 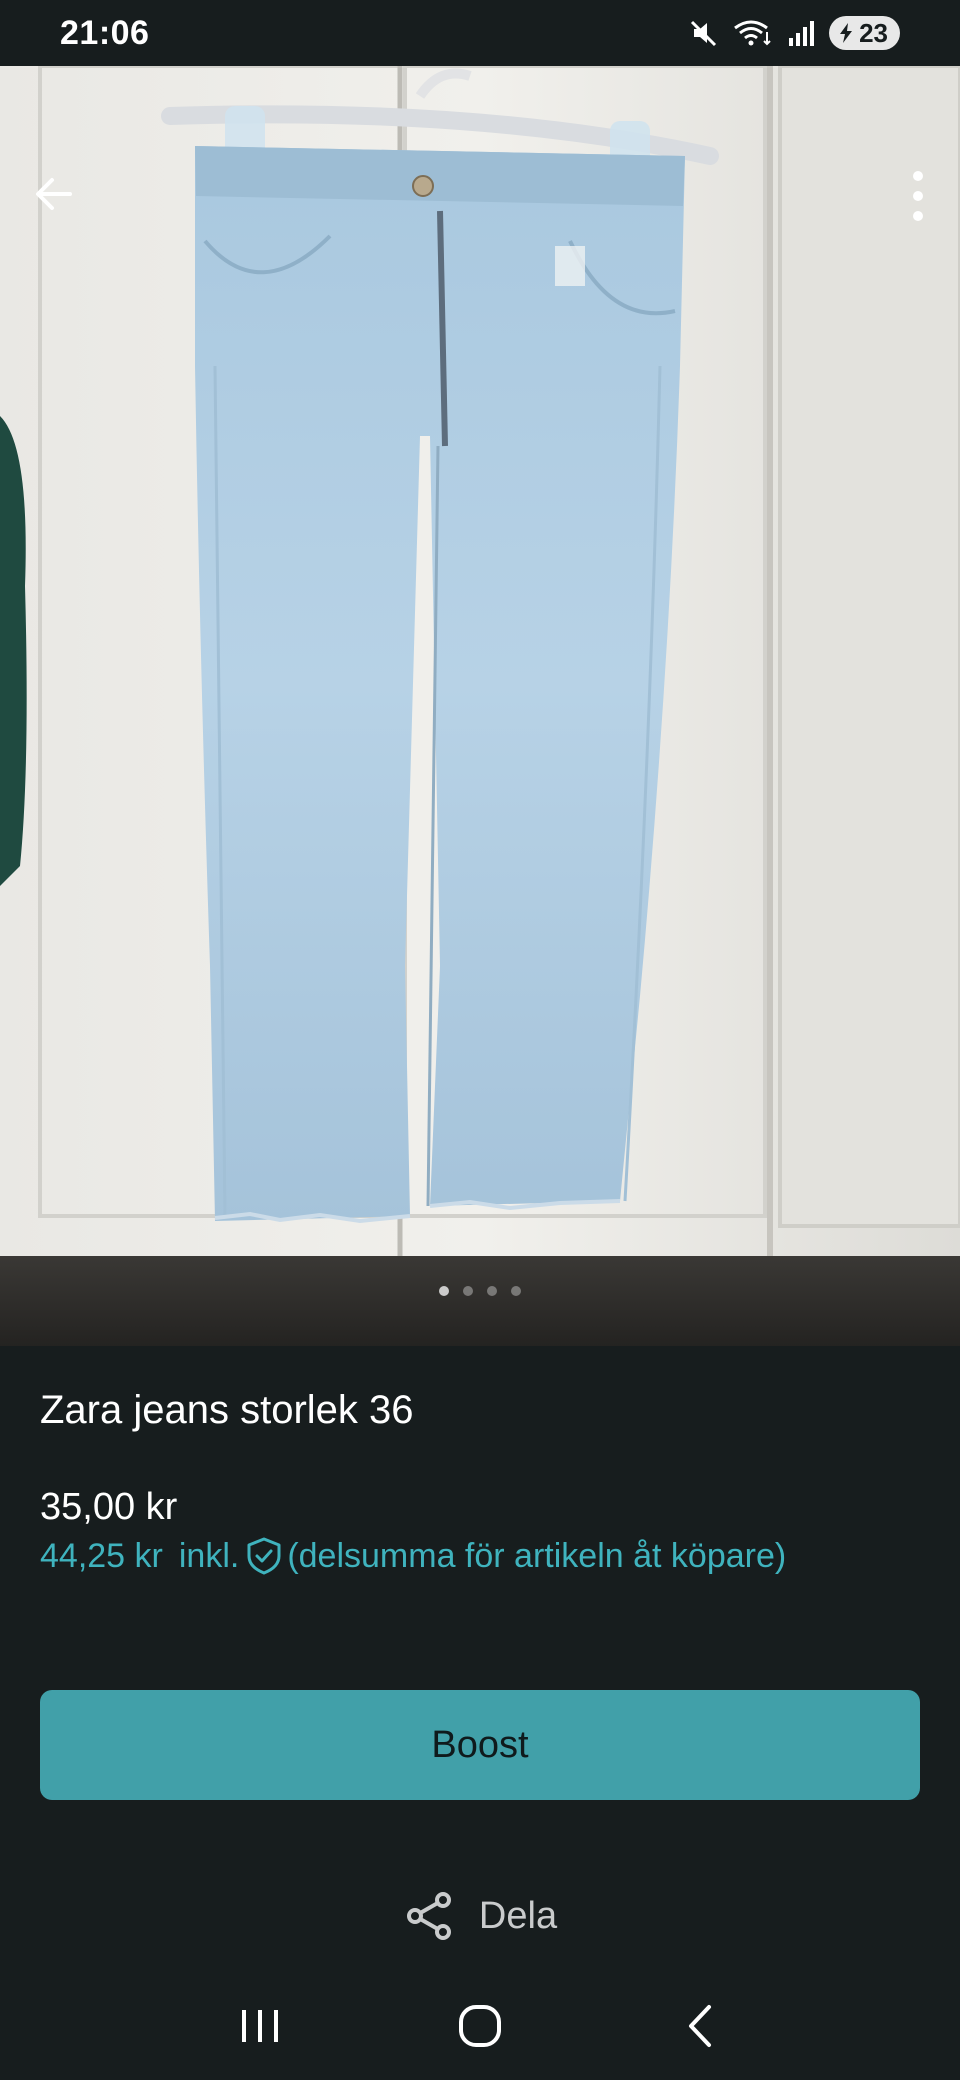 I want to click on share-icon, so click(x=428, y=1916).